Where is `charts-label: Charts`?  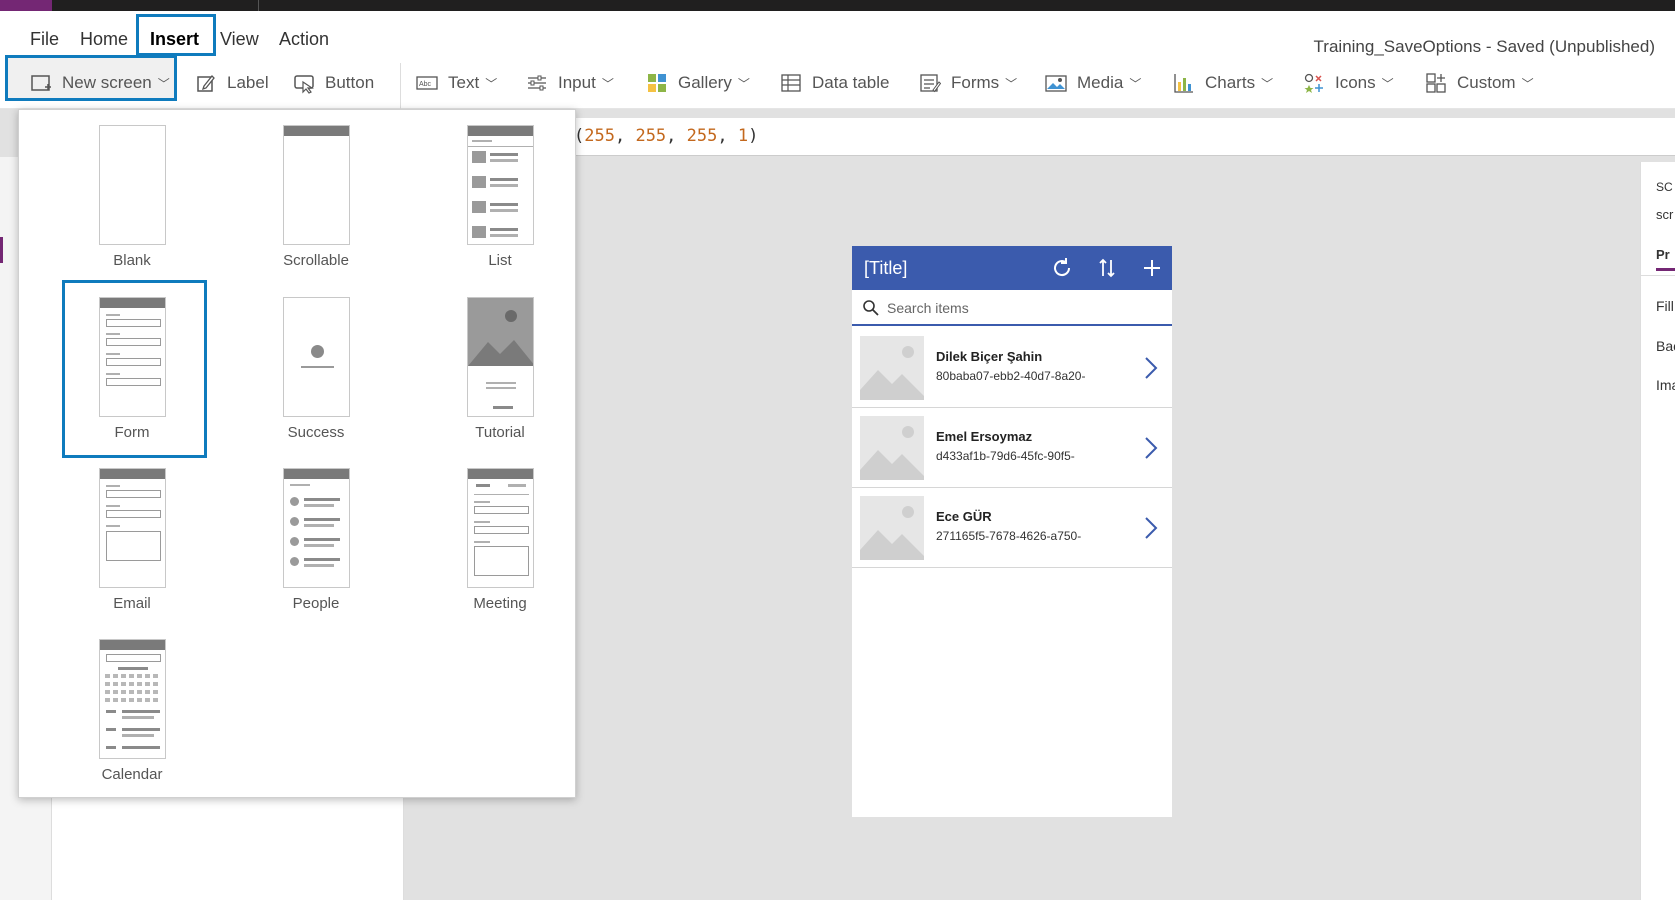
charts-label: Charts is located at coordinates (1230, 82).